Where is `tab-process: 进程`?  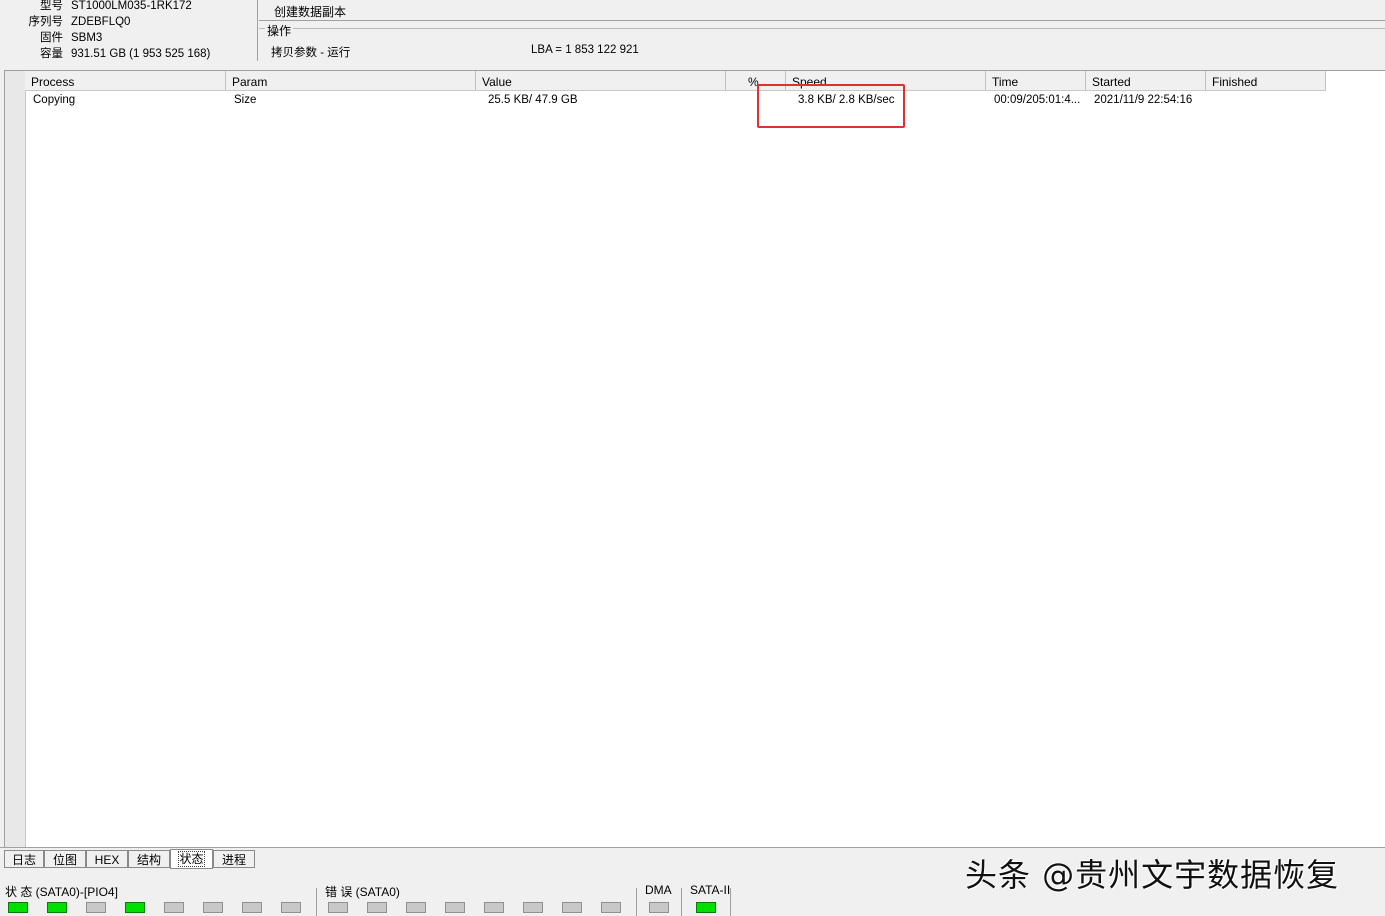
tab-process: 进程 is located at coordinates (234, 859).